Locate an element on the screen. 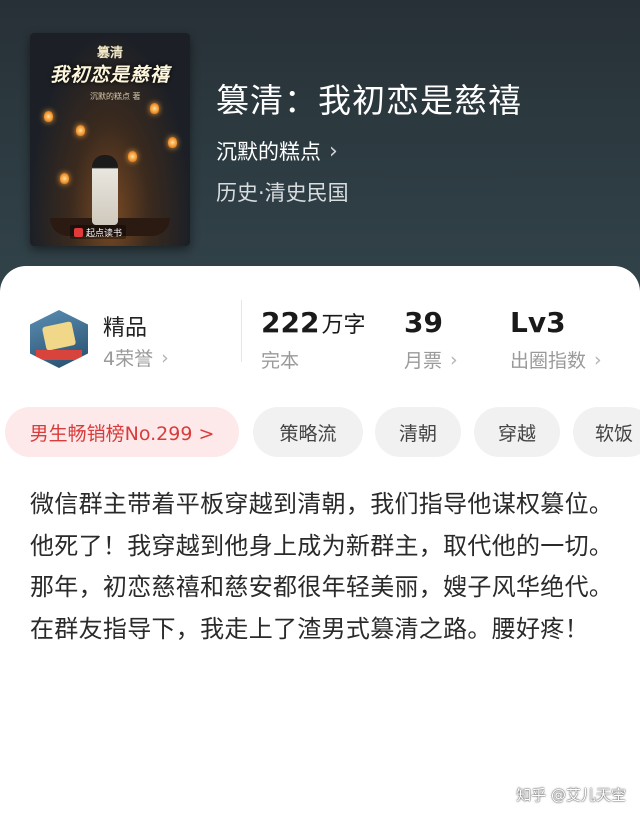 Image resolution: width=640 pixels, height=823 pixels. publisher-logo: 起点读书 is located at coordinates (98, 232).